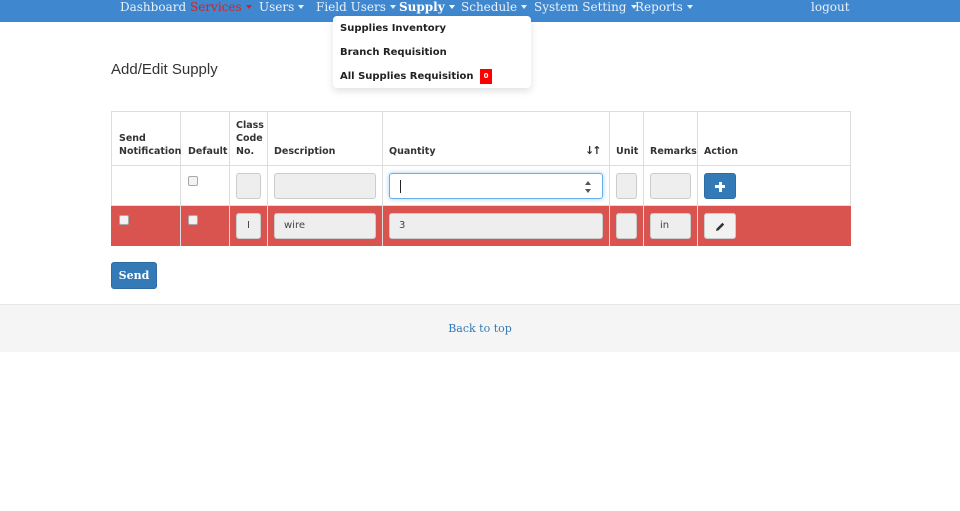 The image size is (960, 511). I want to click on header-label: Send, so click(132, 138).